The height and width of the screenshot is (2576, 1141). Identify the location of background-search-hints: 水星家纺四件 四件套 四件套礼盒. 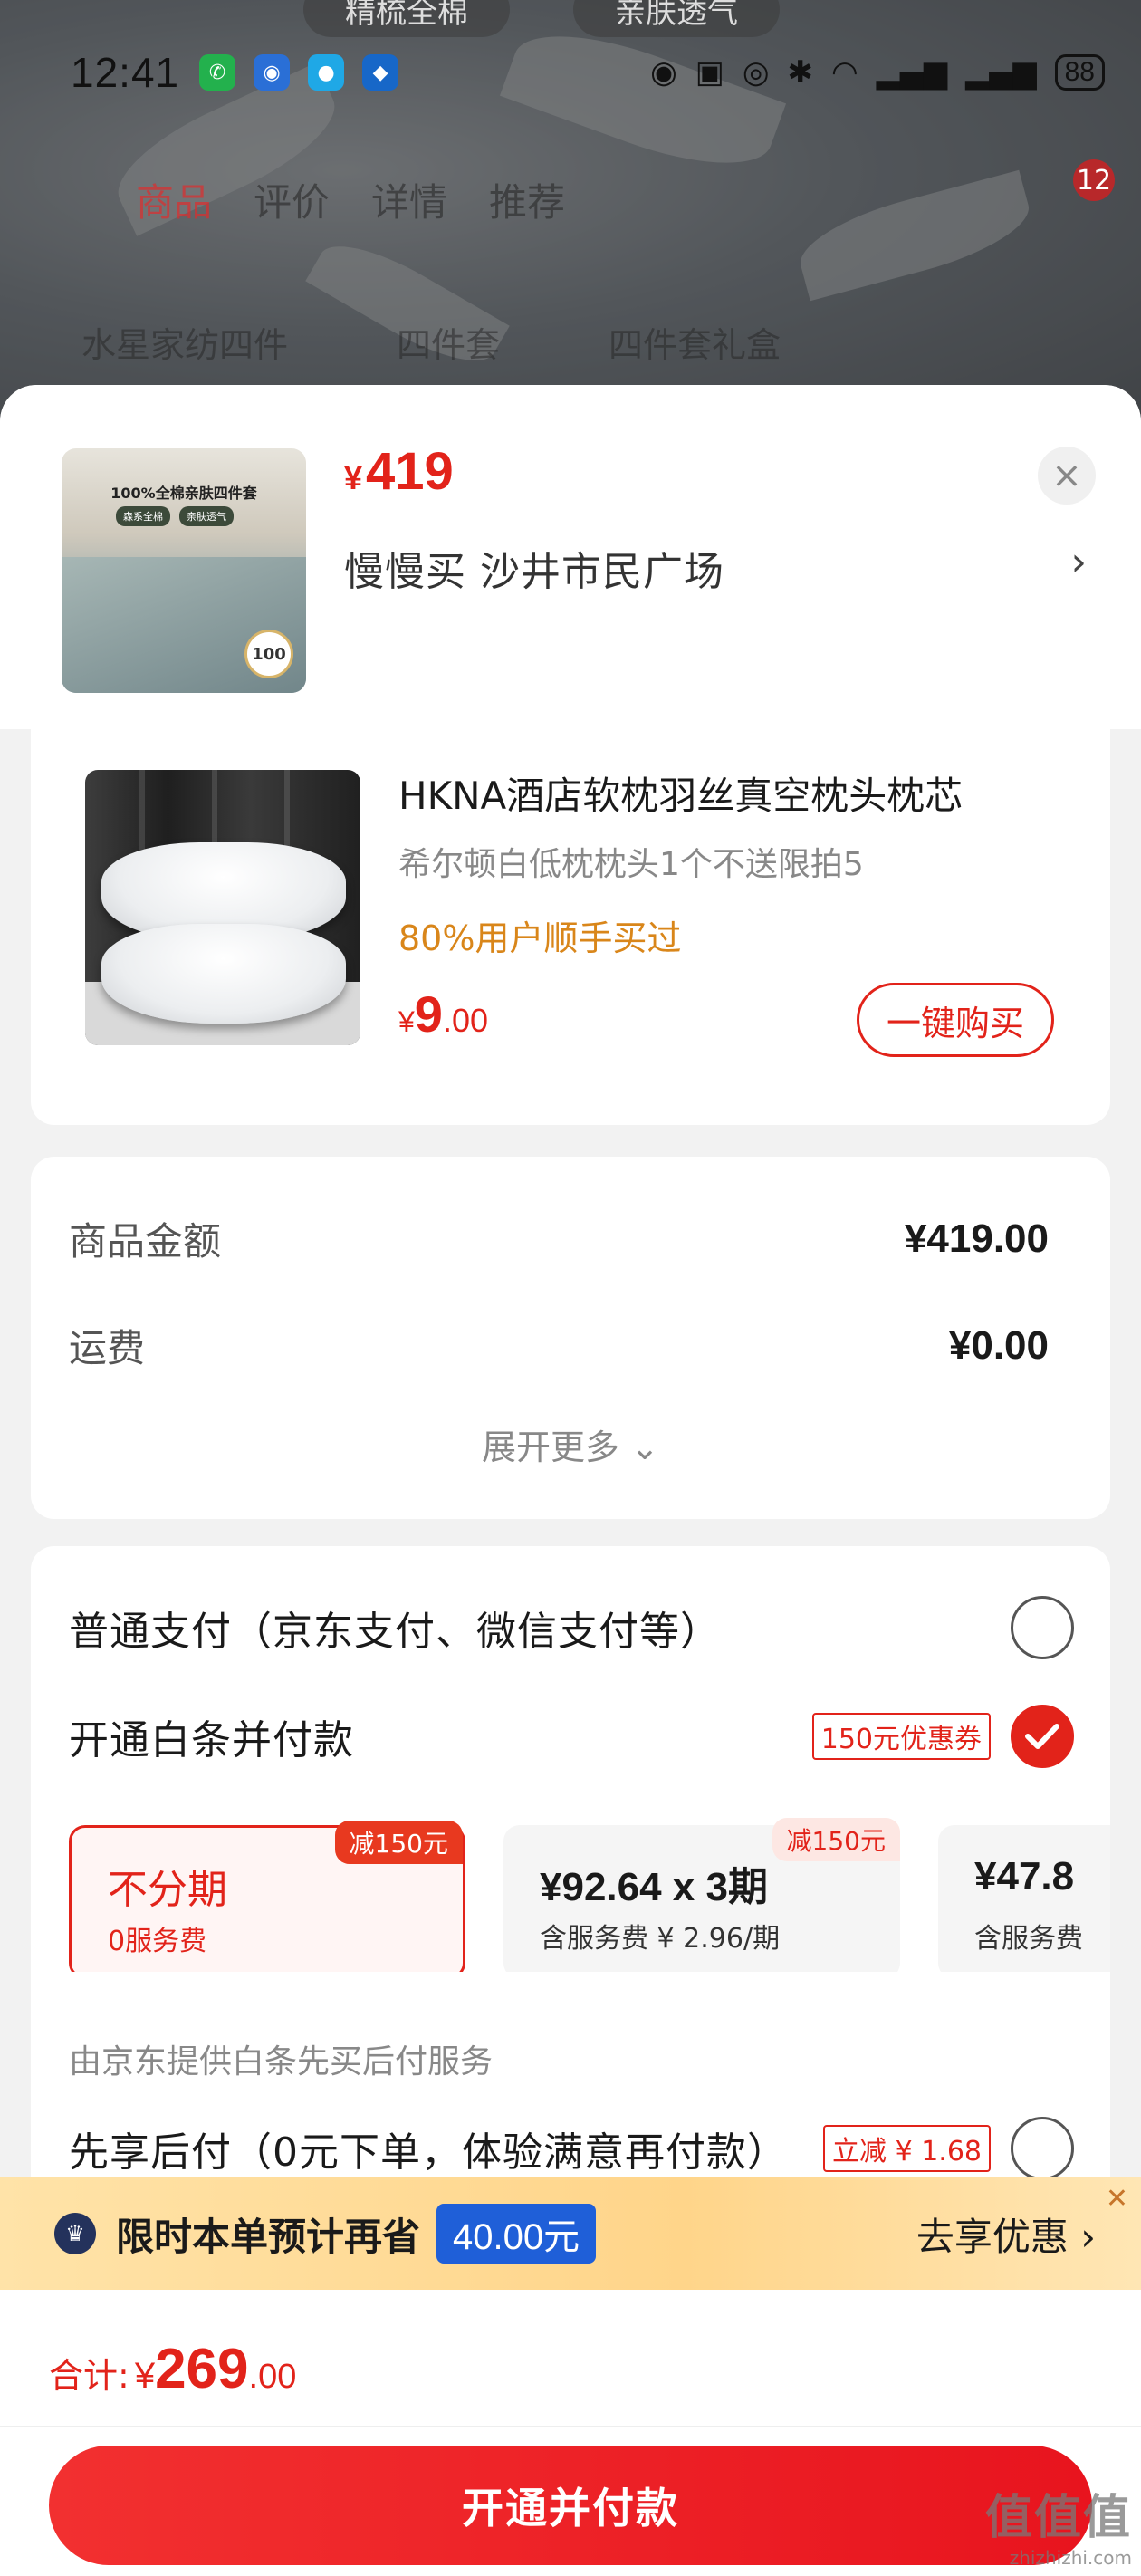
(432, 342).